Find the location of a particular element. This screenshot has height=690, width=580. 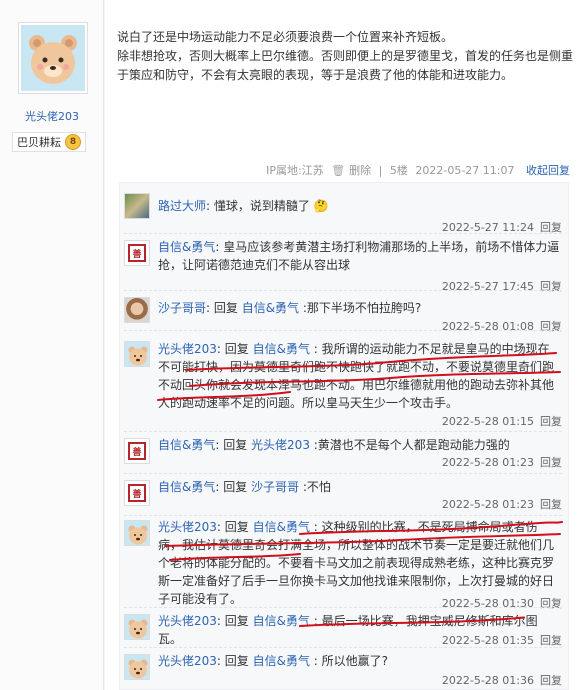

trash-icon: 🗑 is located at coordinates (338, 170).